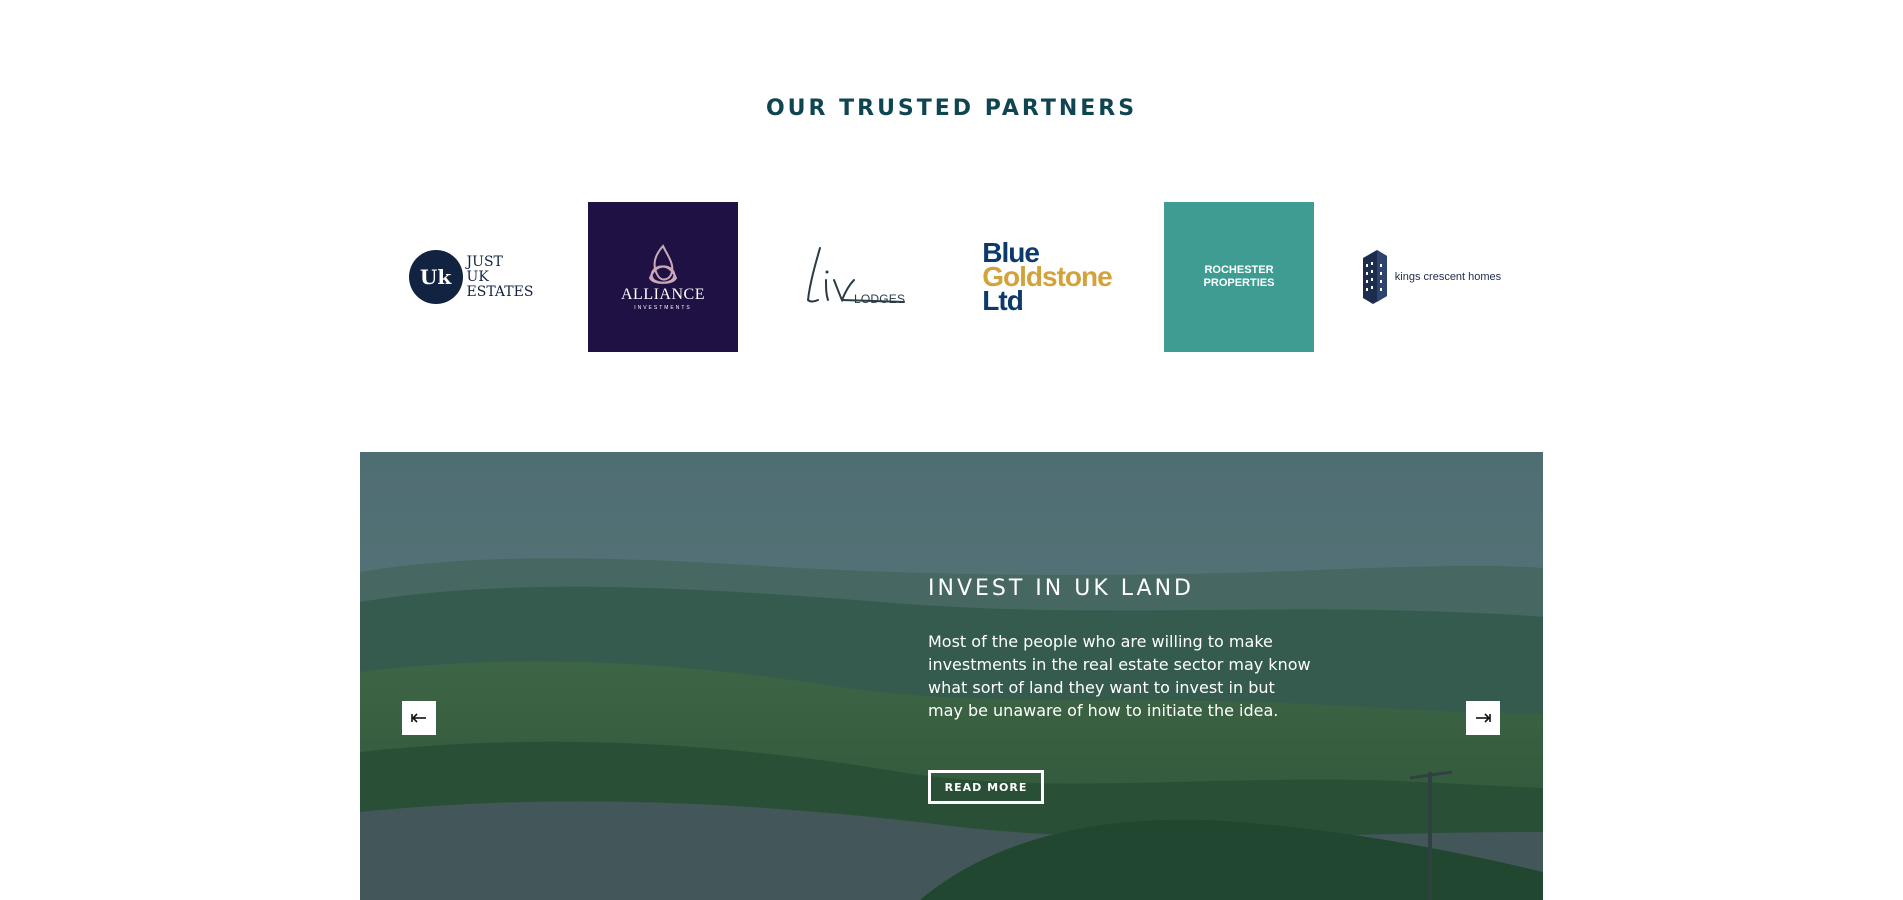 This screenshot has width=1903, height=900. What do you see at coordinates (500, 291) in the screenshot?
I see `just-uk-estates-line: ESTATES` at bounding box center [500, 291].